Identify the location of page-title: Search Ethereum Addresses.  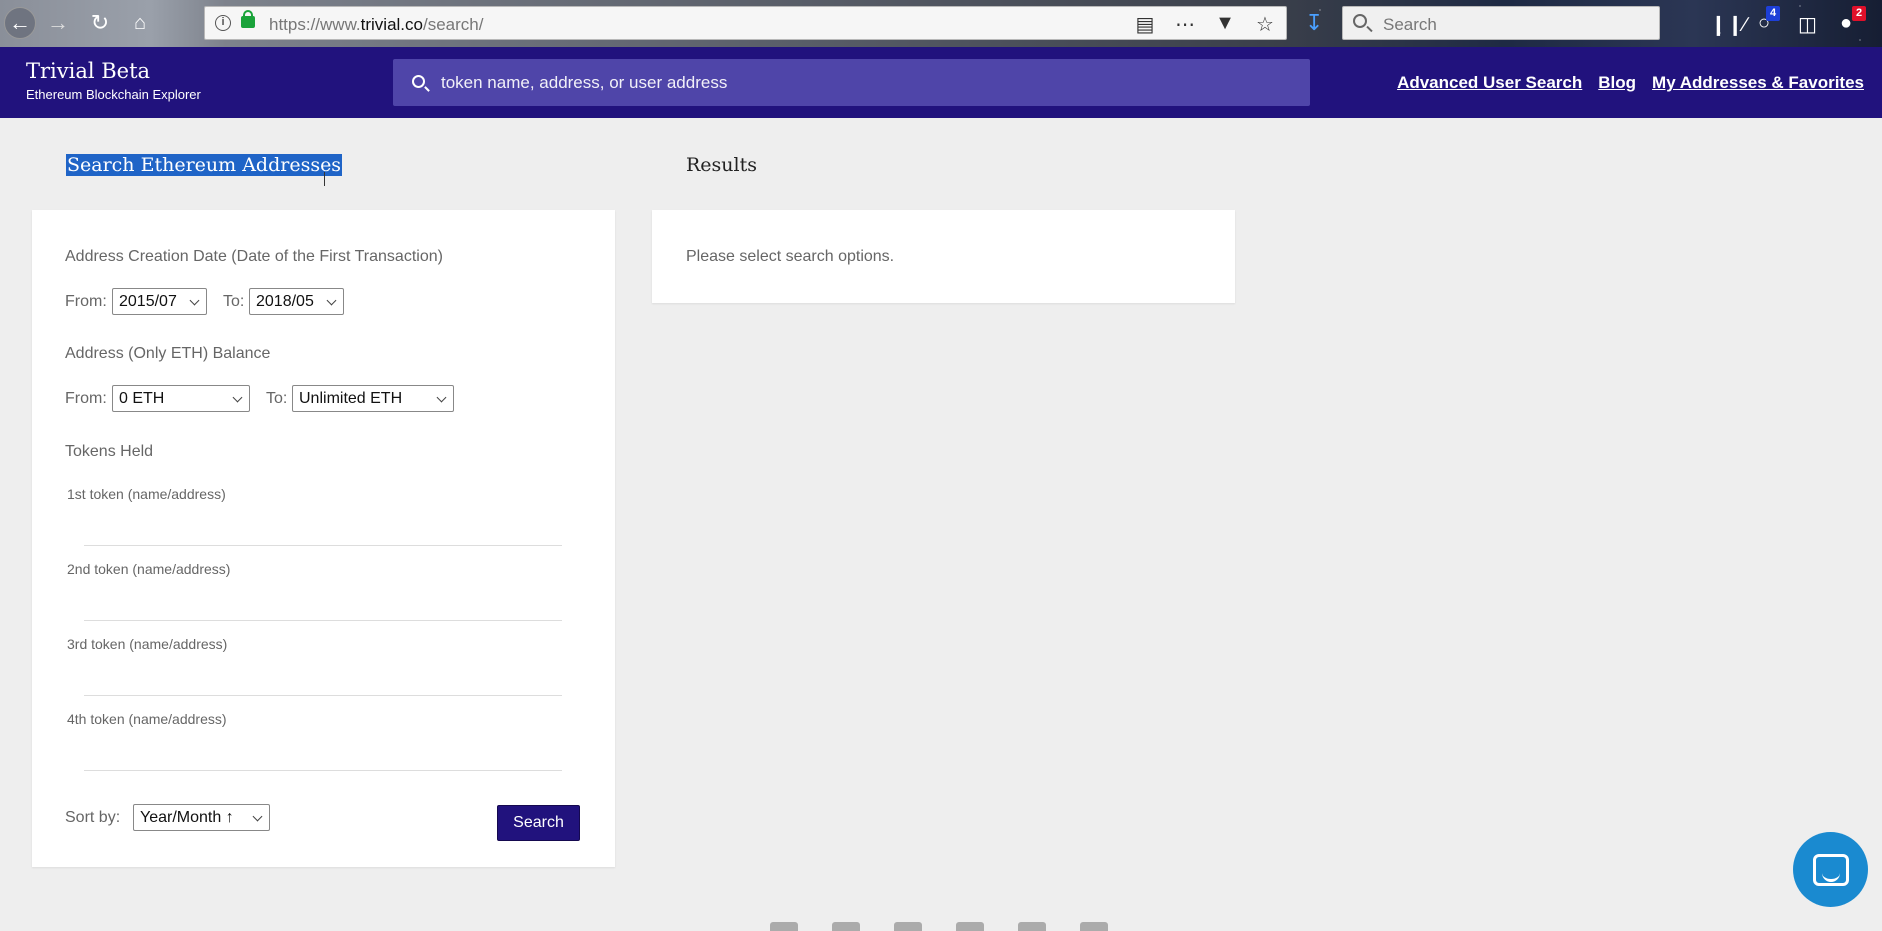
(204, 165).